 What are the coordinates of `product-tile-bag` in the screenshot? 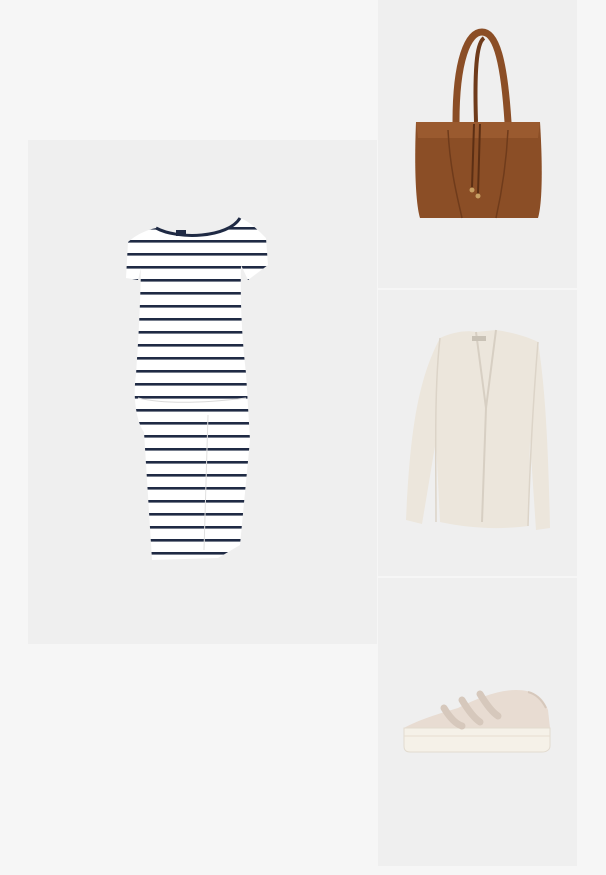 It's located at (477, 144).